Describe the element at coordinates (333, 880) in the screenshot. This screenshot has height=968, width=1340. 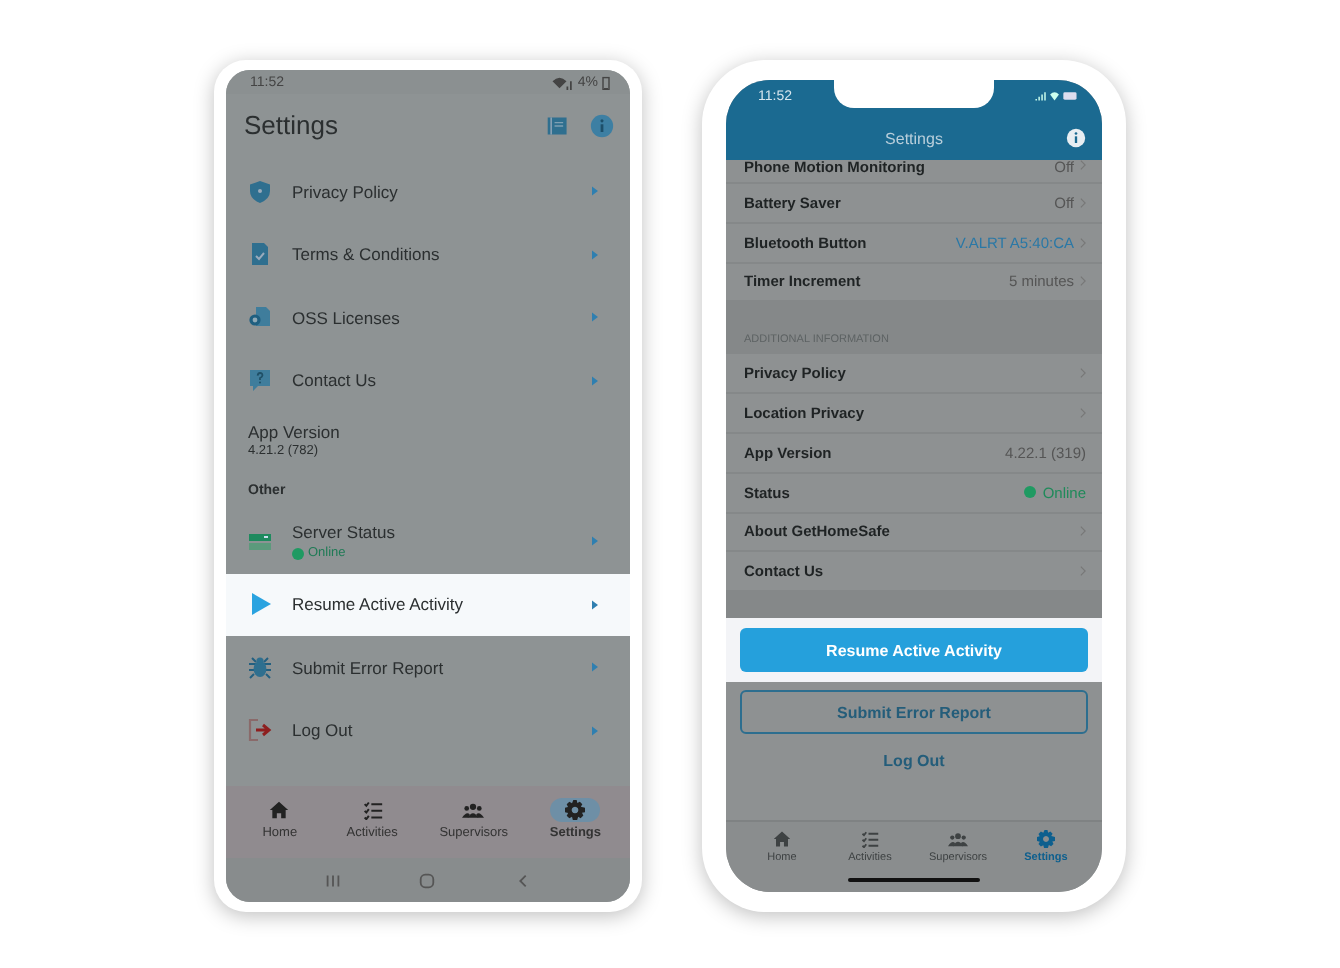
I see `recent-apps-icon` at that location.